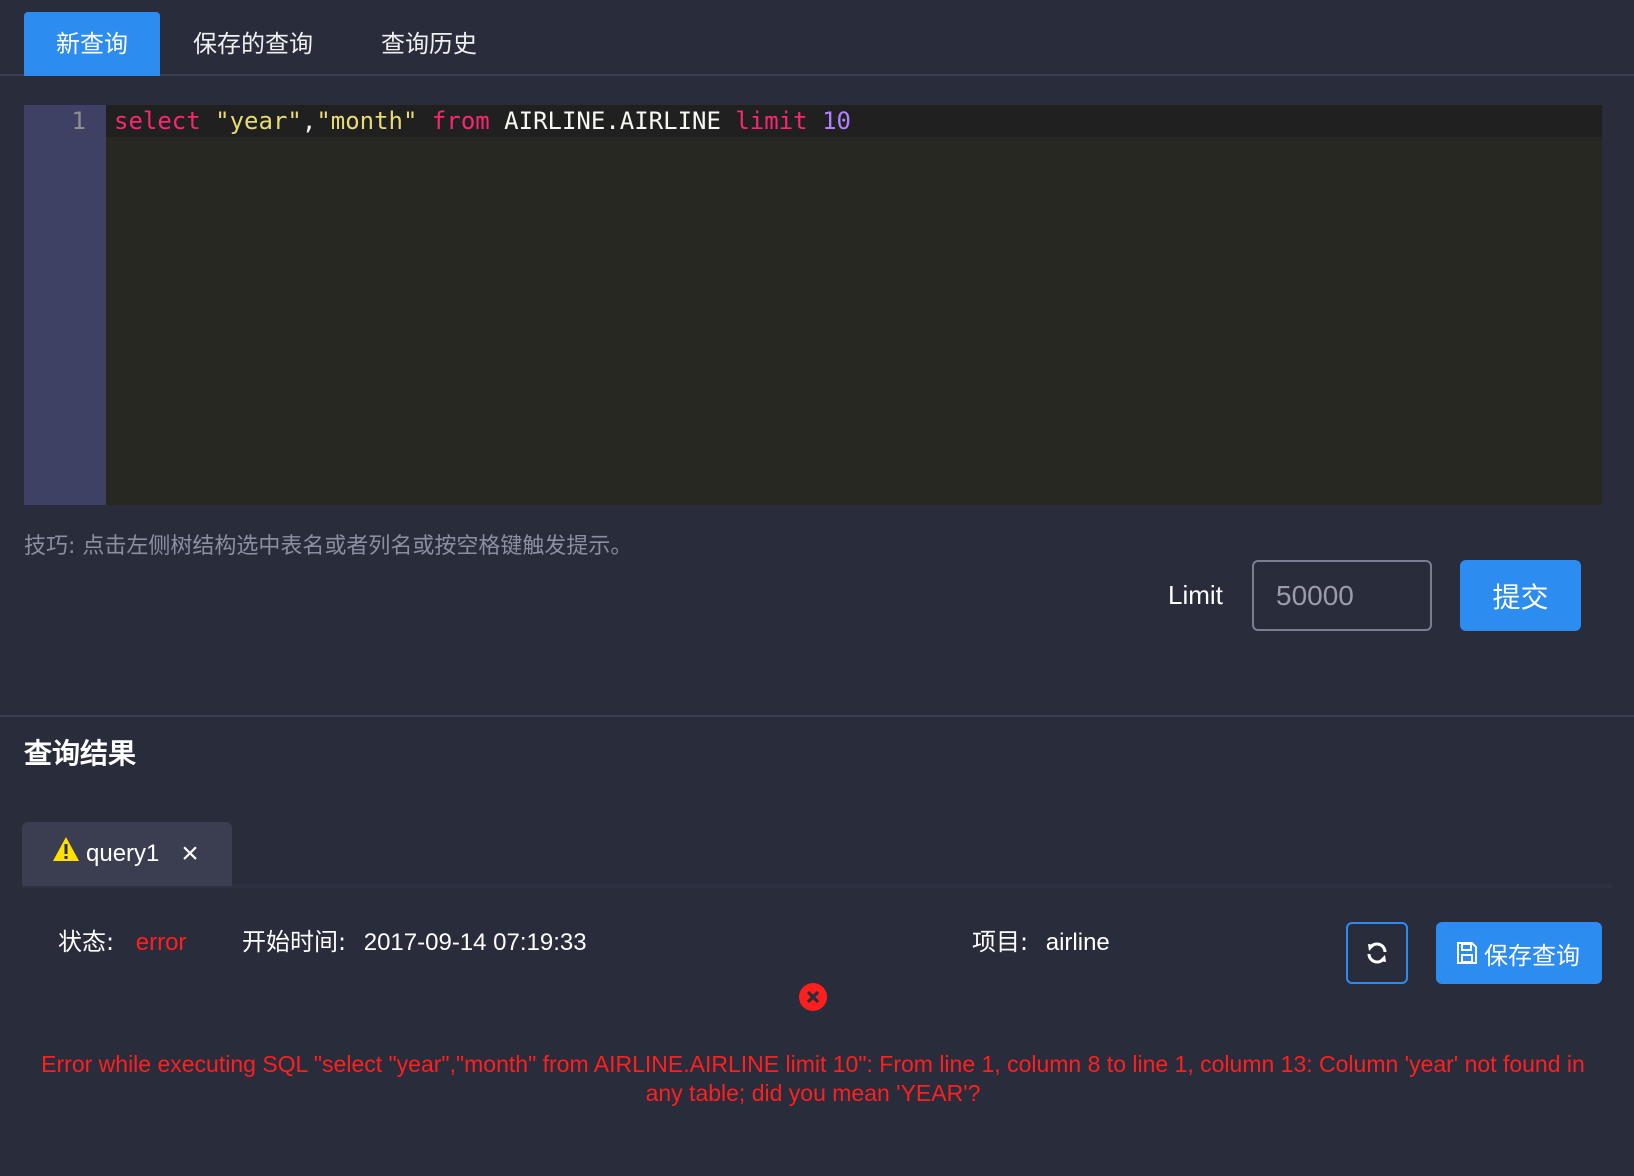 Image resolution: width=1634 pixels, height=1176 pixels. I want to click on code-token: from, so click(461, 121).